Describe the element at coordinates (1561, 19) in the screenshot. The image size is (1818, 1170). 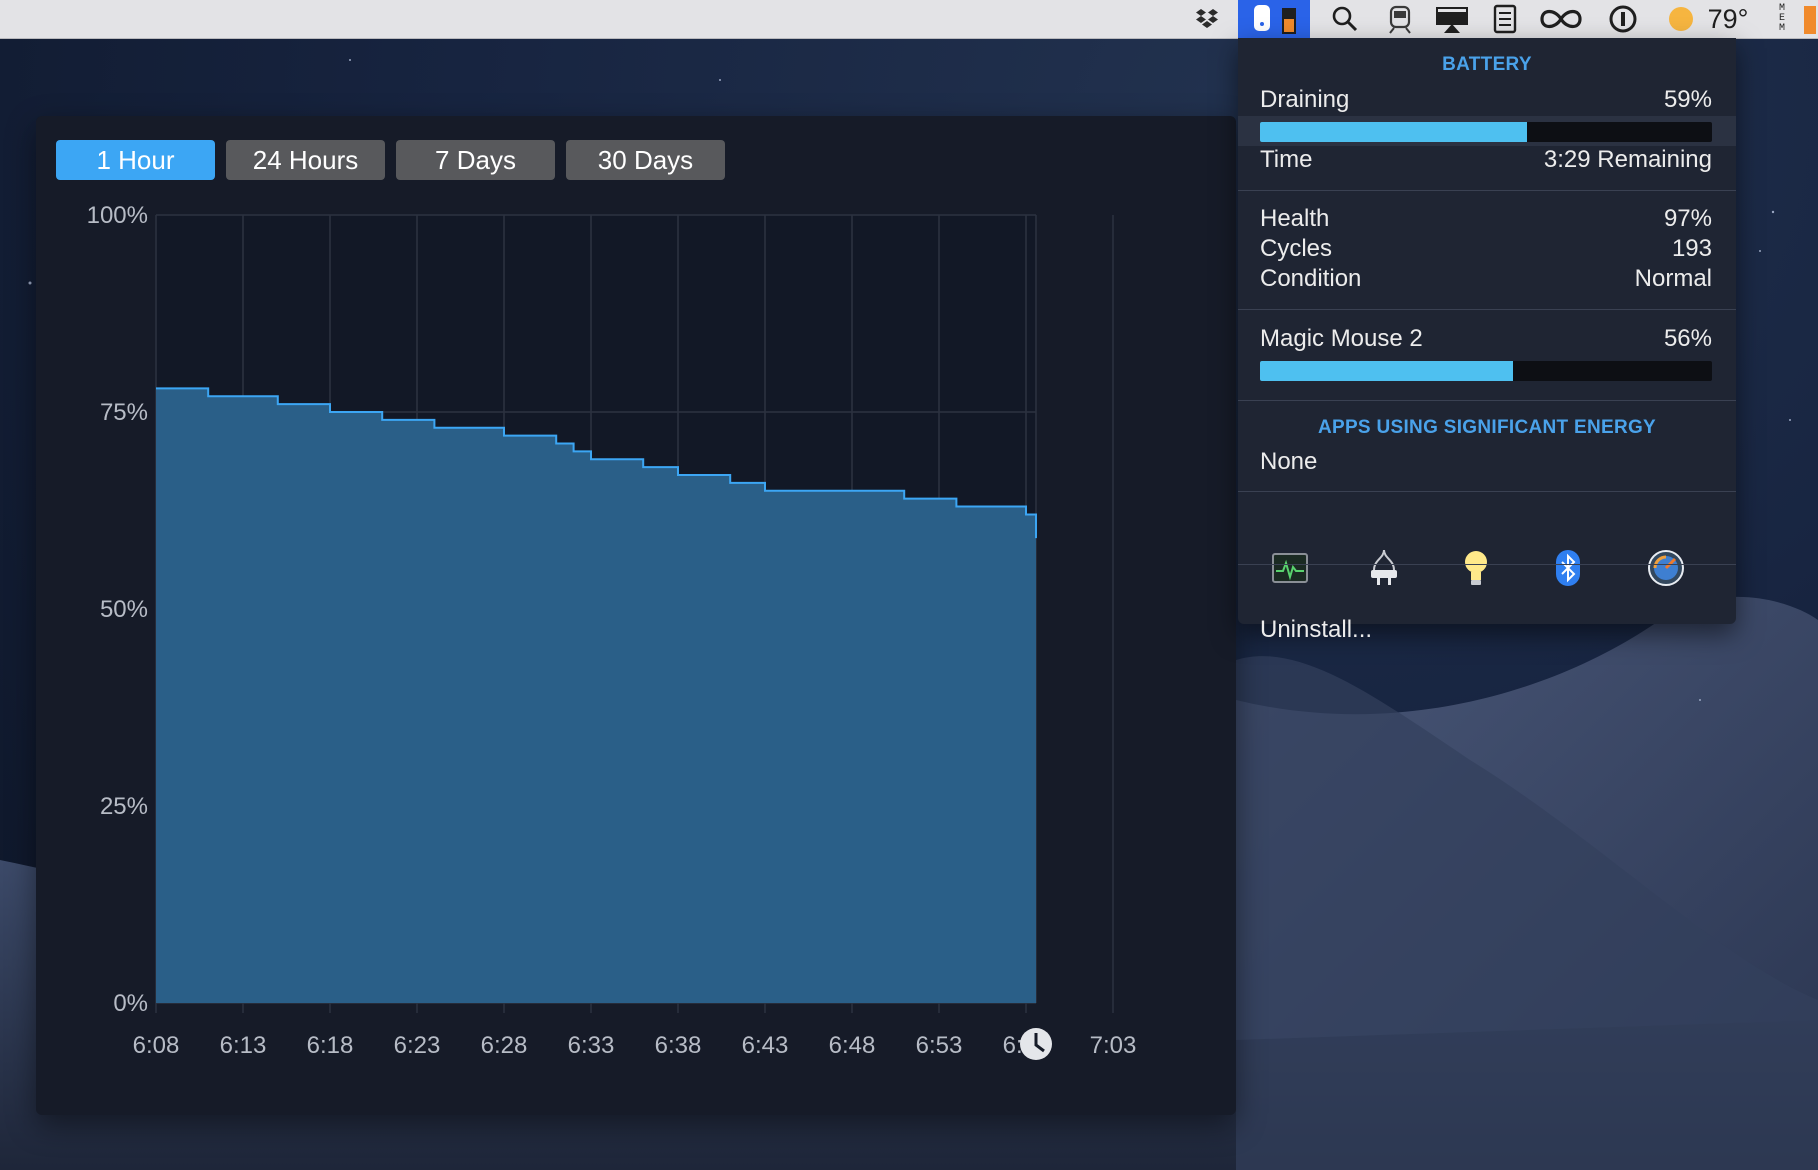
I see `infinity-icon` at that location.